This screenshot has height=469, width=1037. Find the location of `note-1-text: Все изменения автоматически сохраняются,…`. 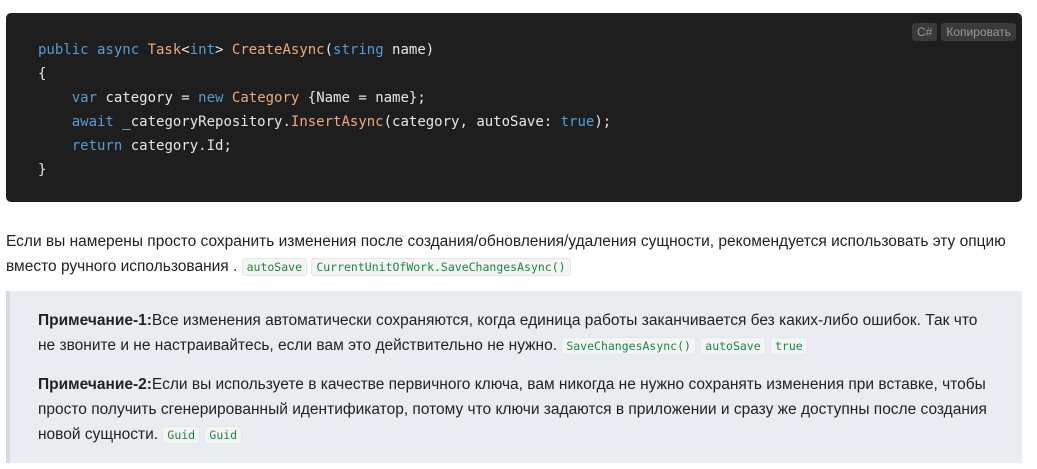

note-1-text: Все изменения автоматически сохраняются,… is located at coordinates (508, 333).